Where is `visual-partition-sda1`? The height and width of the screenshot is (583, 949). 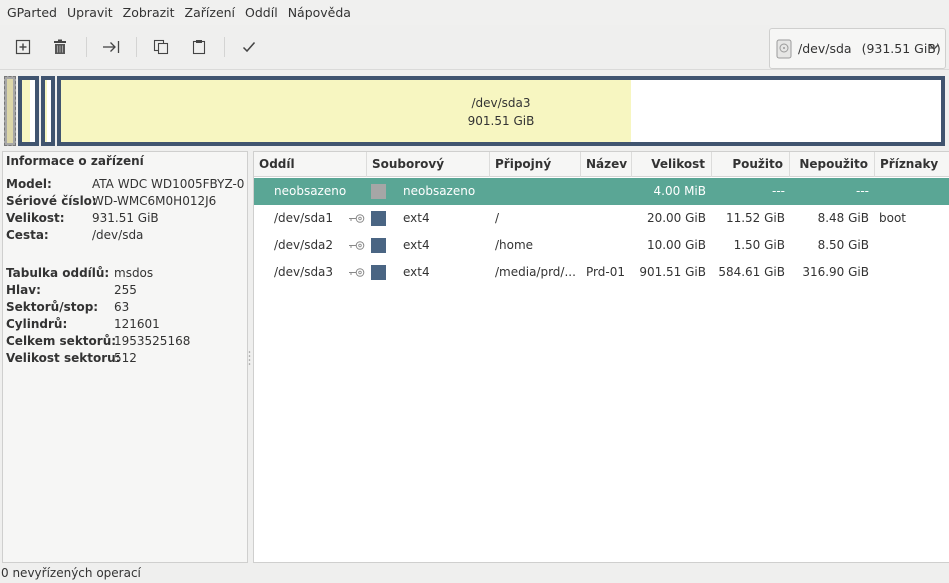
visual-partition-sda1 is located at coordinates (28, 111).